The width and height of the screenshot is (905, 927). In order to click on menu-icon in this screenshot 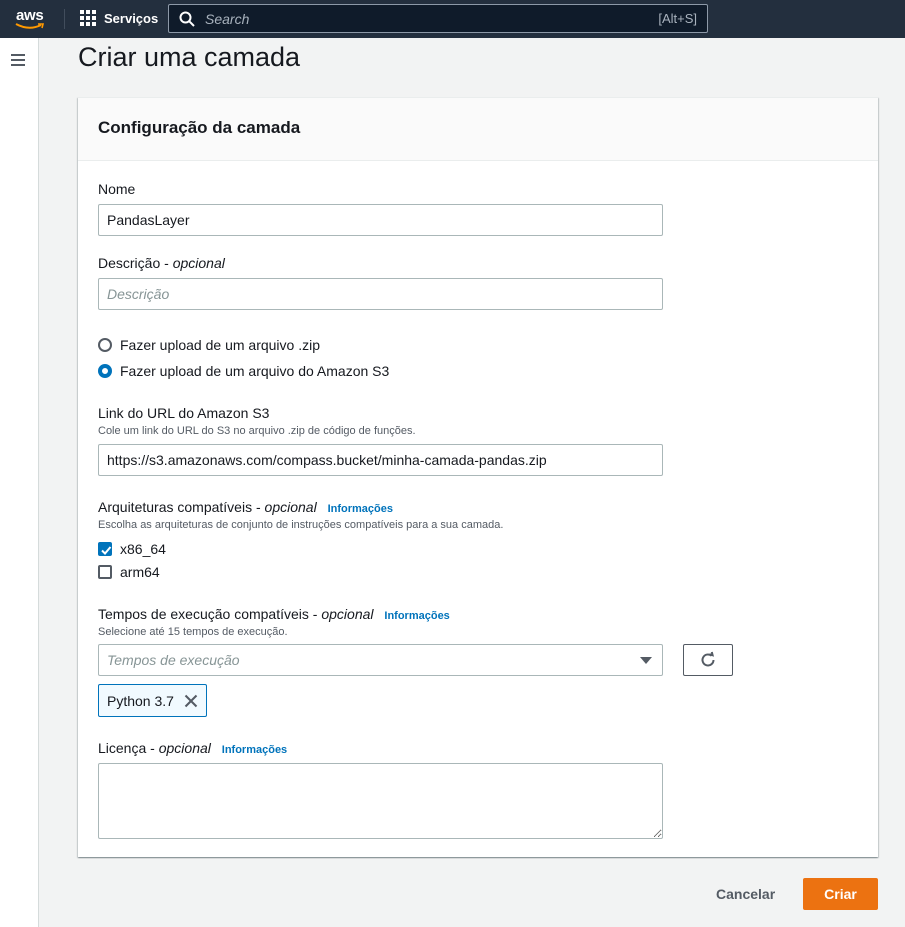, I will do `click(18, 60)`.